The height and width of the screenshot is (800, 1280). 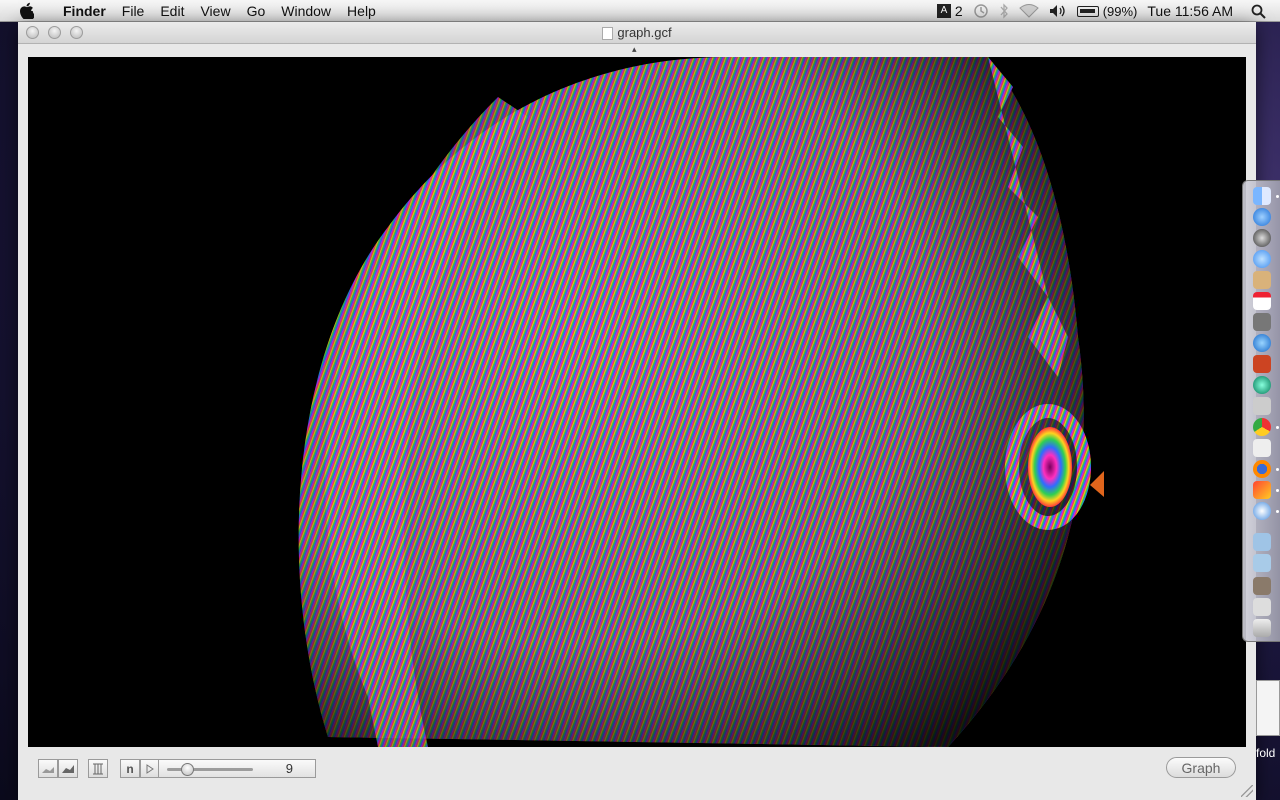 What do you see at coordinates (1262, 511) in the screenshot?
I see `safari-dock-icon` at bounding box center [1262, 511].